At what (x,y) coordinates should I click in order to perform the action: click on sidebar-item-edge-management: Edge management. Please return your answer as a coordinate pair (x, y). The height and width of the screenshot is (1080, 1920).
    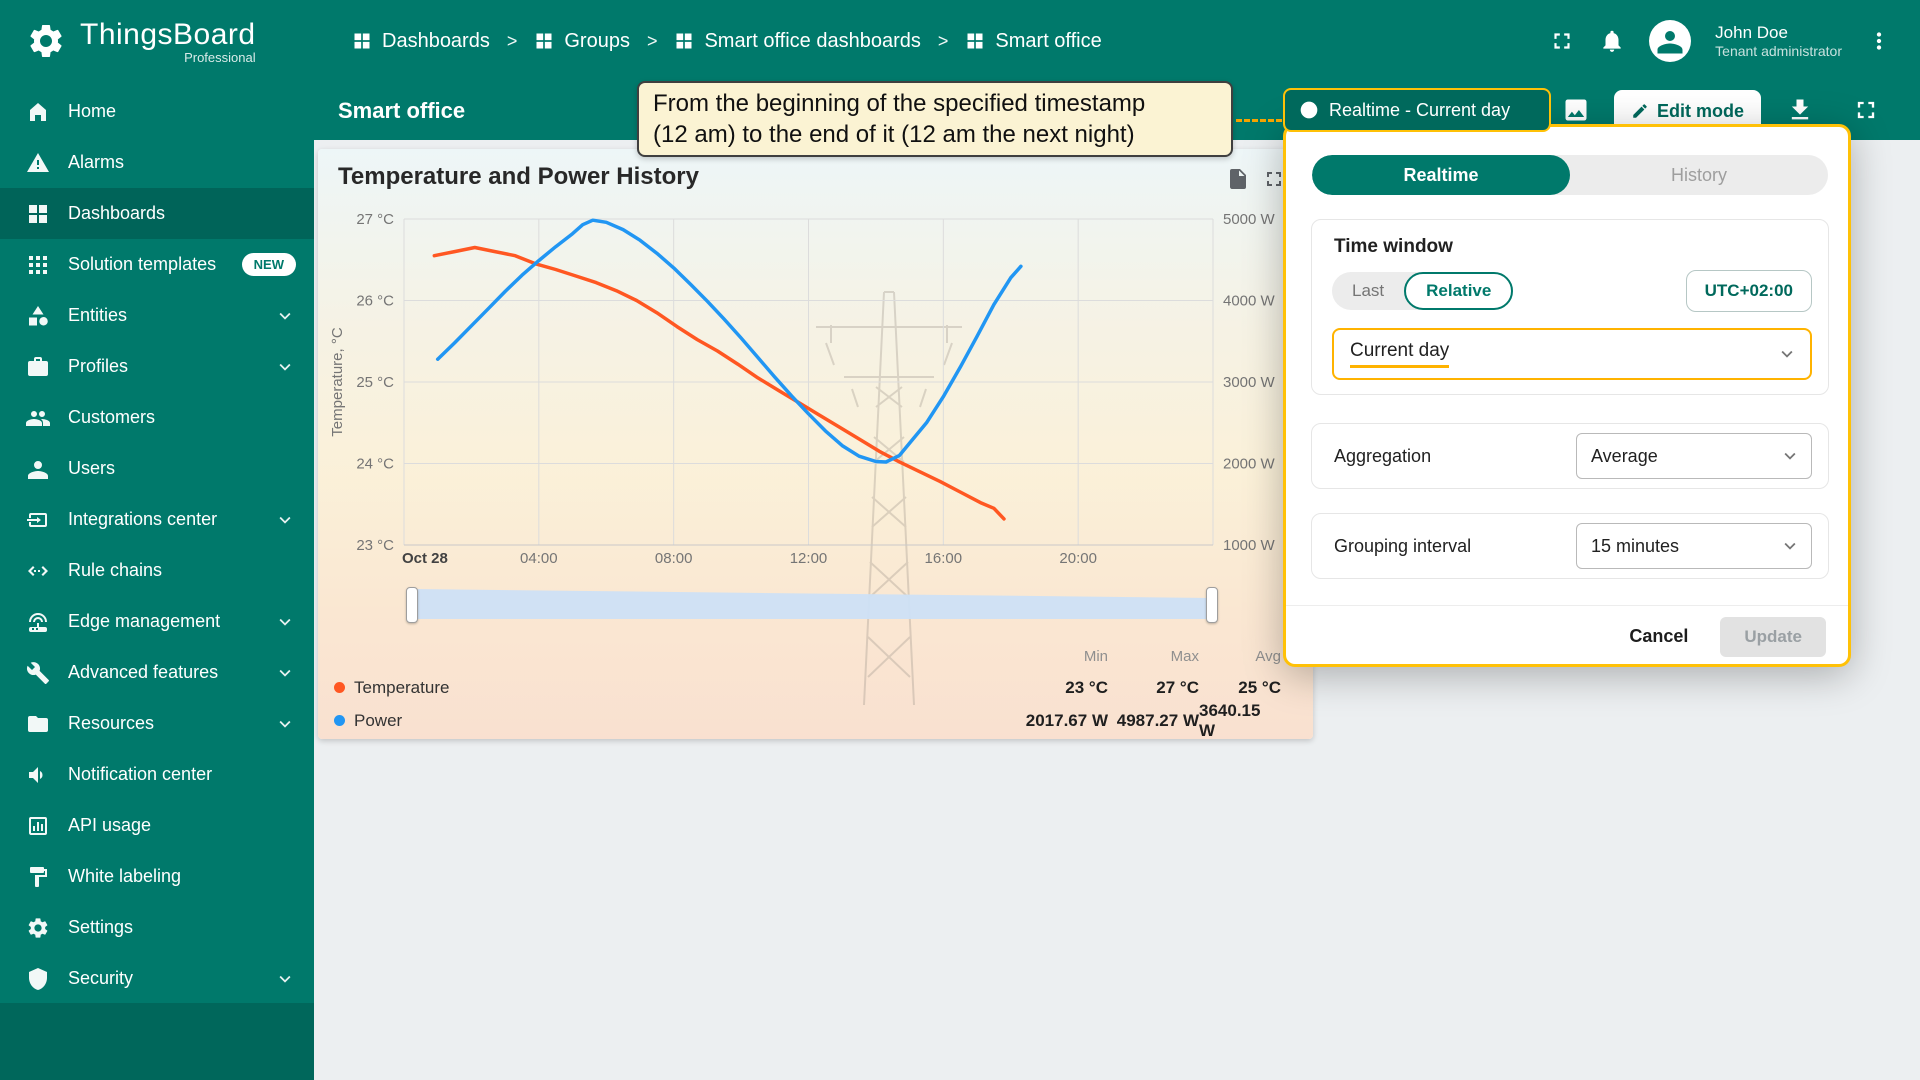
    Looking at the image, I should click on (157, 621).